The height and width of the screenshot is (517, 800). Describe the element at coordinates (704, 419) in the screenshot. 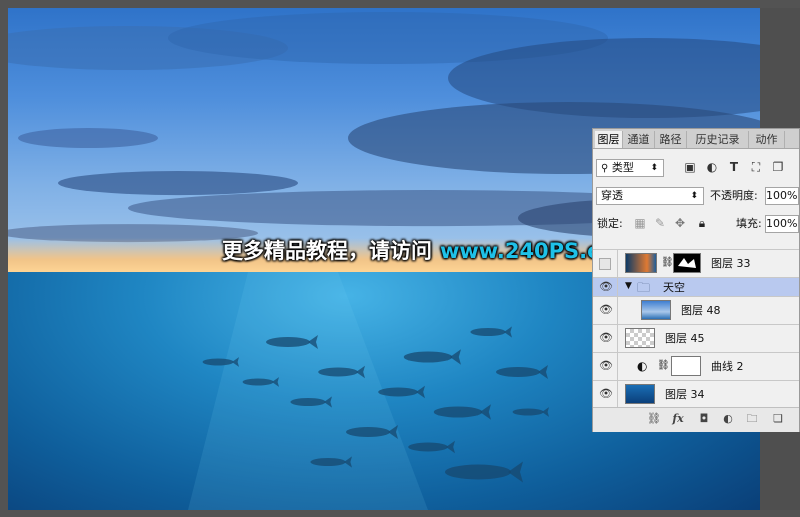

I see `add-mask-icon: ◘` at that location.